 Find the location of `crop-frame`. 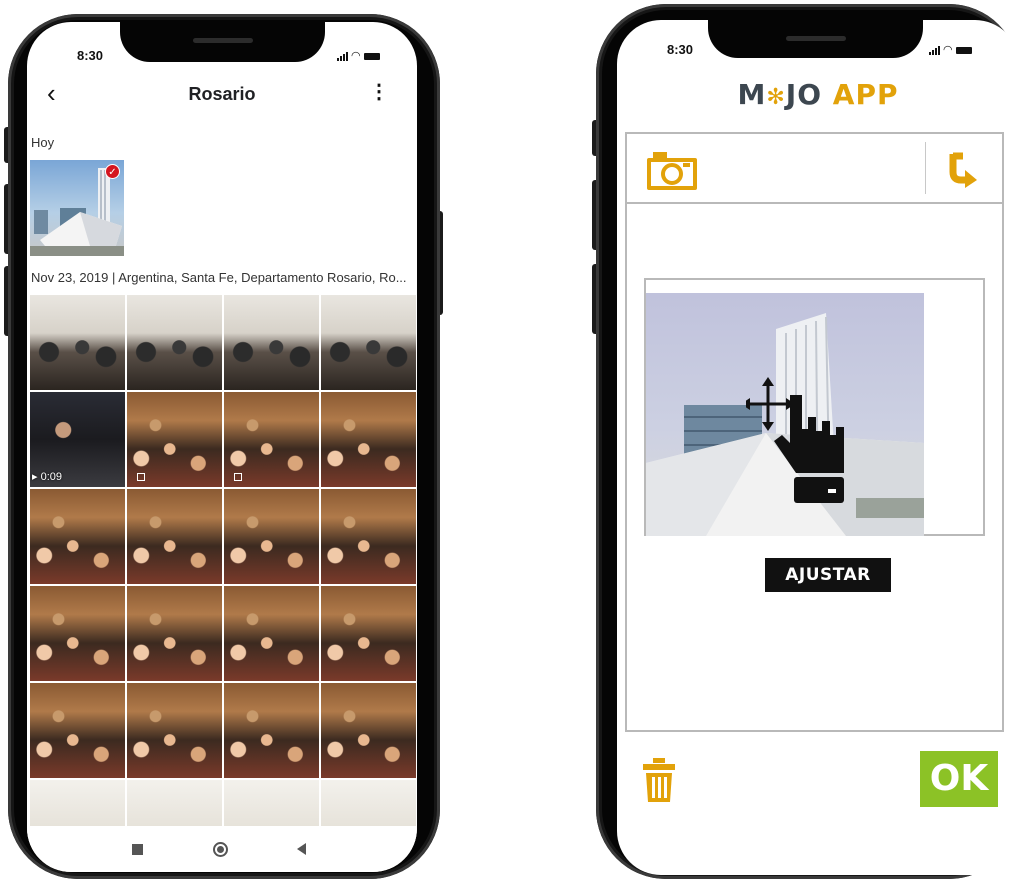

crop-frame is located at coordinates (814, 407).